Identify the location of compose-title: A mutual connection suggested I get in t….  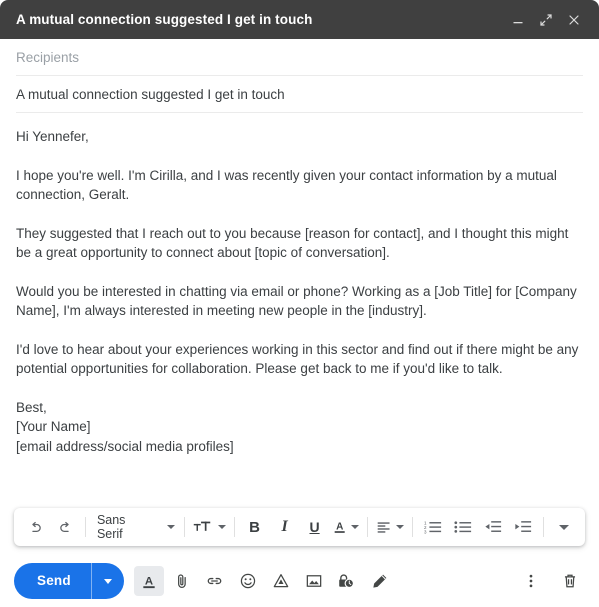
(164, 19).